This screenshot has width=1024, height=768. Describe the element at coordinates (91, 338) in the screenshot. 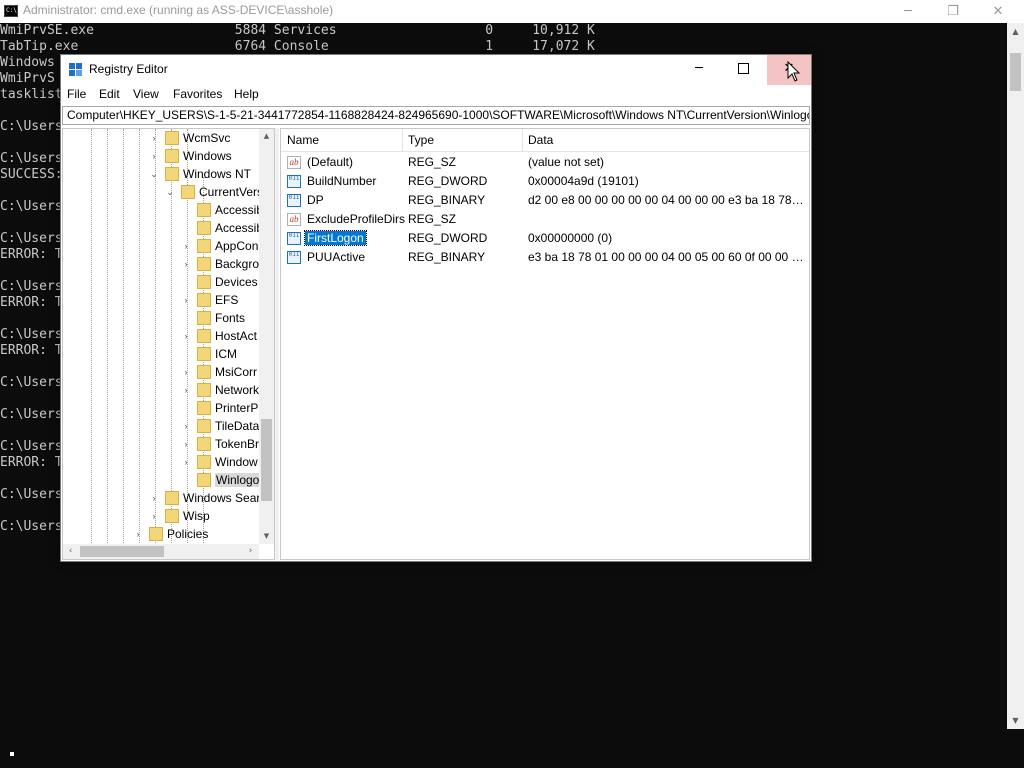

I see `tree-guide-line` at that location.